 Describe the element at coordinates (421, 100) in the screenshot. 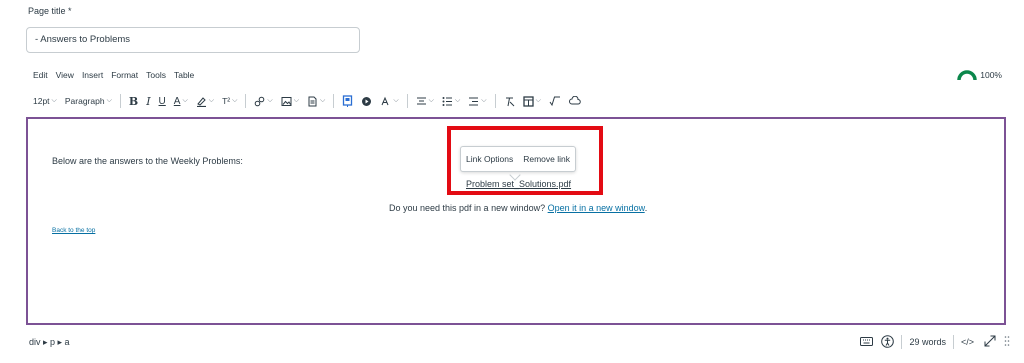

I see `align-center-icon` at that location.